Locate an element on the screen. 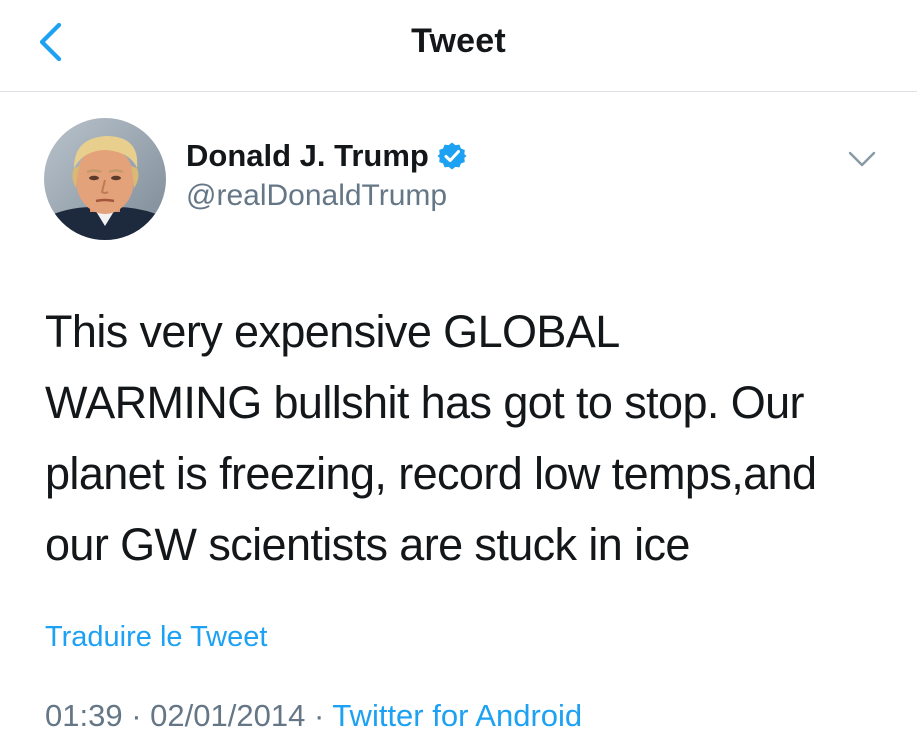 This screenshot has height=750, width=917. tweet-metadata: 01:39 · 02/01/2014 · Twitter for Android is located at coordinates (313, 716).